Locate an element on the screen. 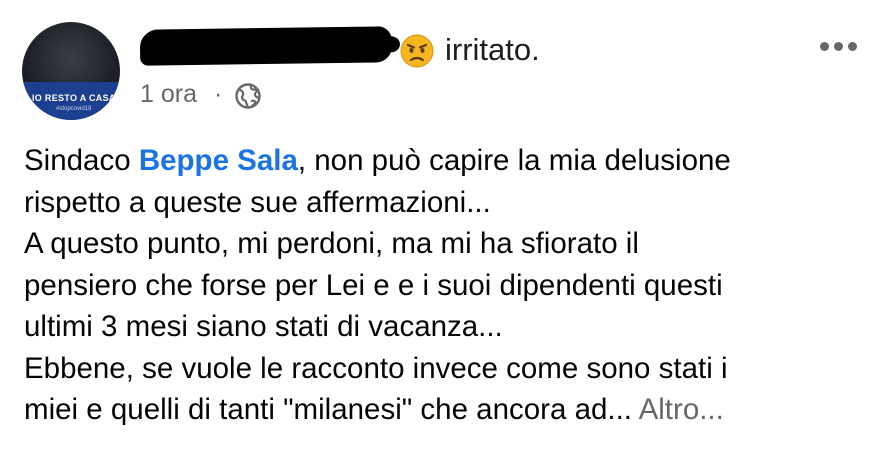 The height and width of the screenshot is (449, 885). post-timestamp: 1 ora is located at coordinates (168, 94).